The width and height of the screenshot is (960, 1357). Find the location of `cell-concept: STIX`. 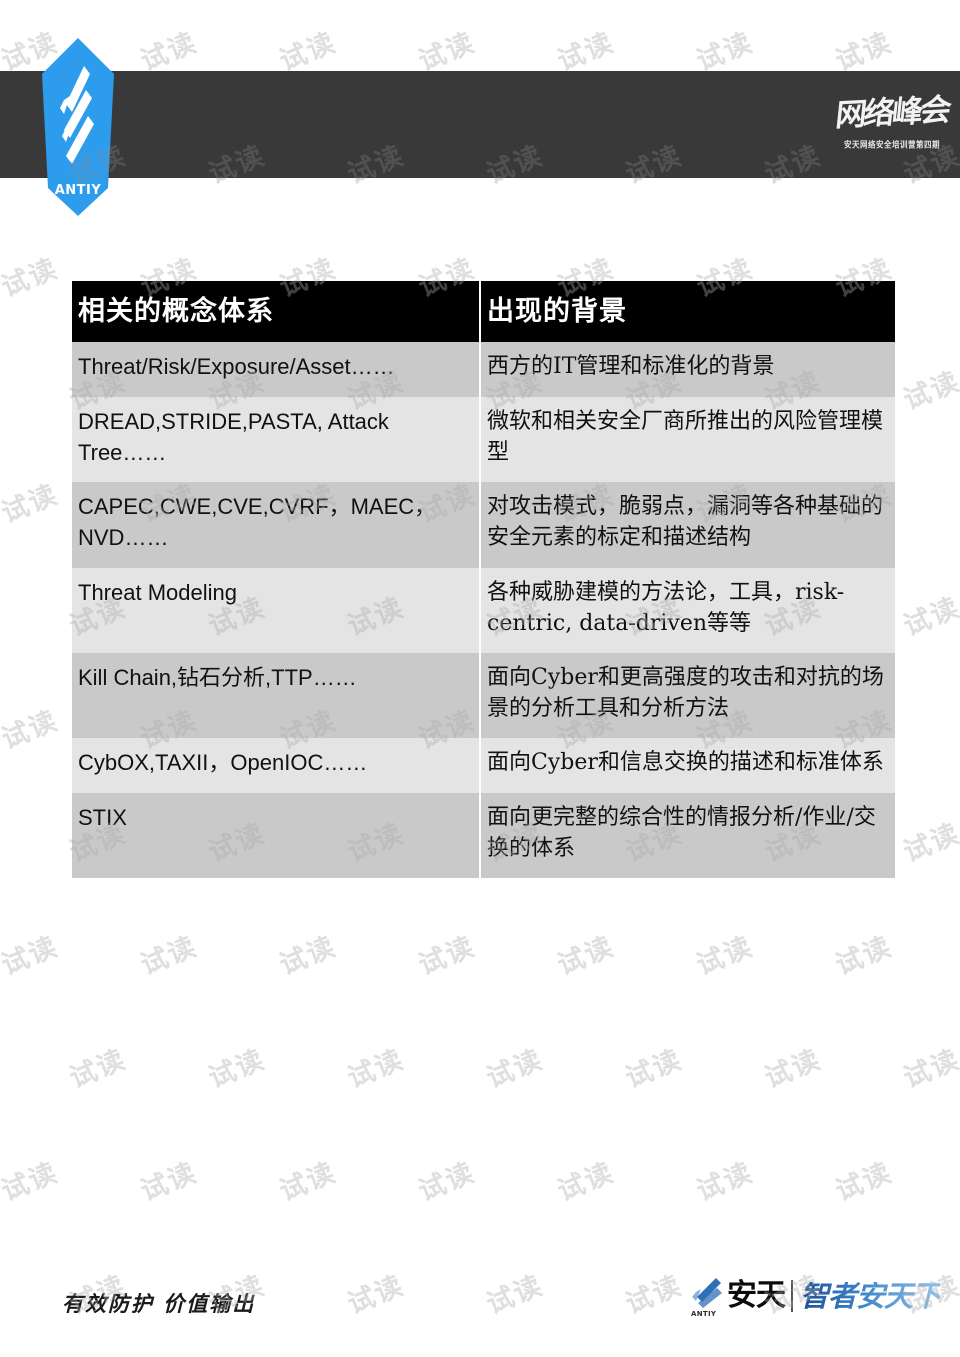

cell-concept: STIX is located at coordinates (276, 835).